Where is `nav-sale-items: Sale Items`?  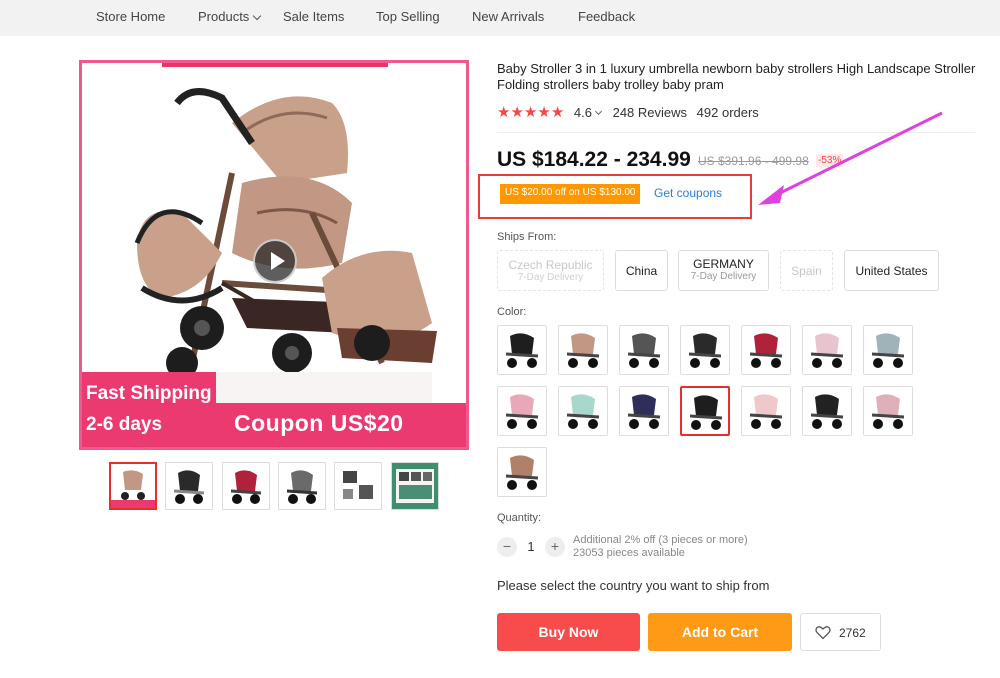 nav-sale-items: Sale Items is located at coordinates (313, 16).